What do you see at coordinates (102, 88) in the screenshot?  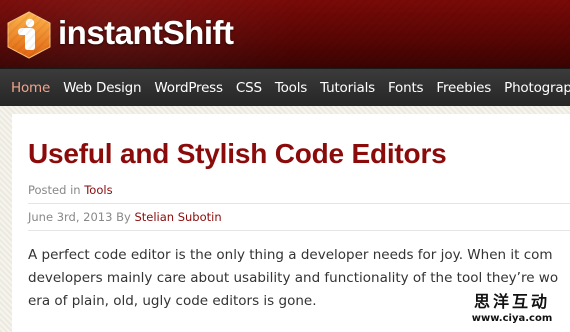 I see `nav-item-web-design: Web Design` at bounding box center [102, 88].